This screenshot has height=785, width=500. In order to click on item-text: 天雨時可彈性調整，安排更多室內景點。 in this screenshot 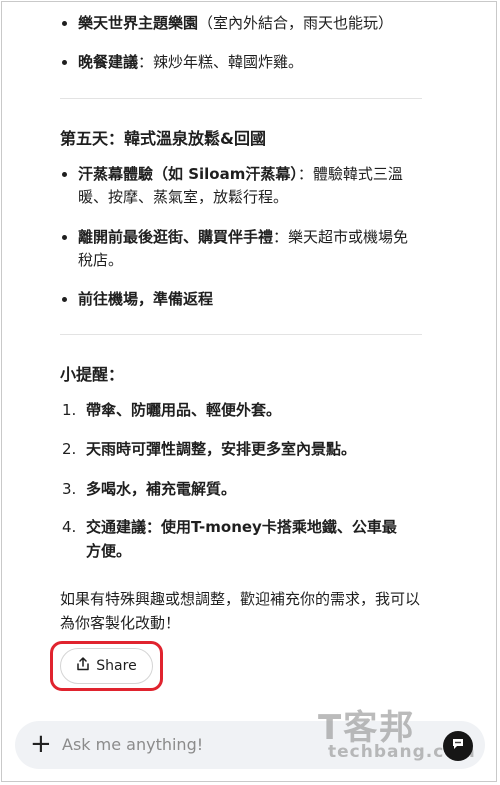, I will do `click(221, 449)`.